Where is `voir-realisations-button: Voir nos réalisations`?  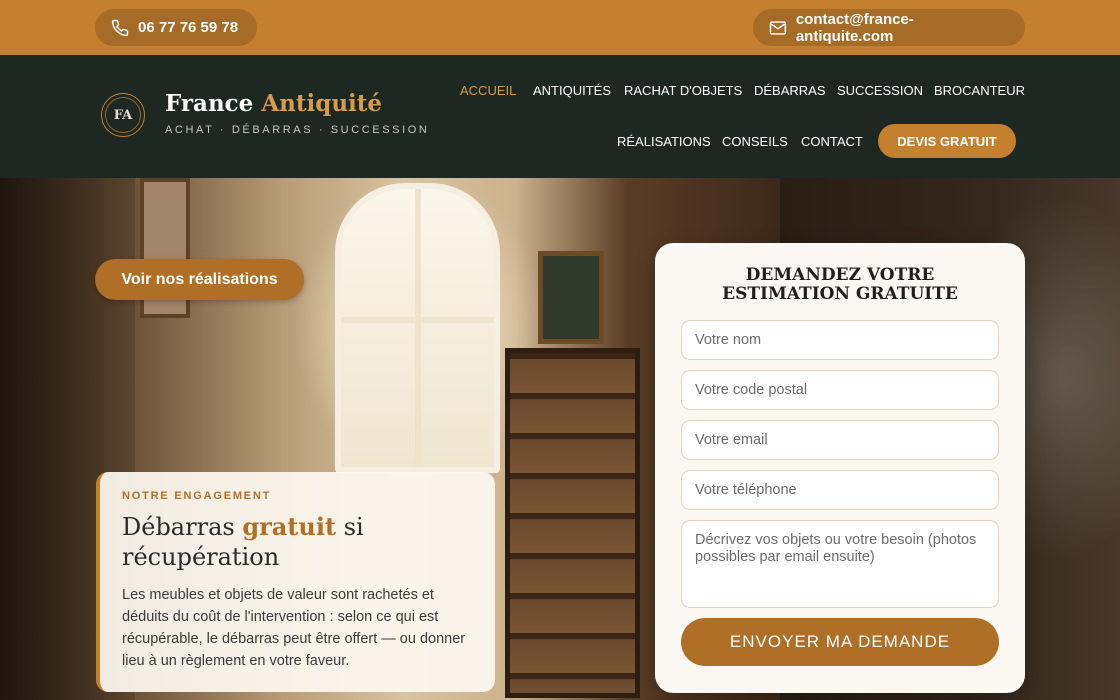 voir-realisations-button: Voir nos réalisations is located at coordinates (199, 279).